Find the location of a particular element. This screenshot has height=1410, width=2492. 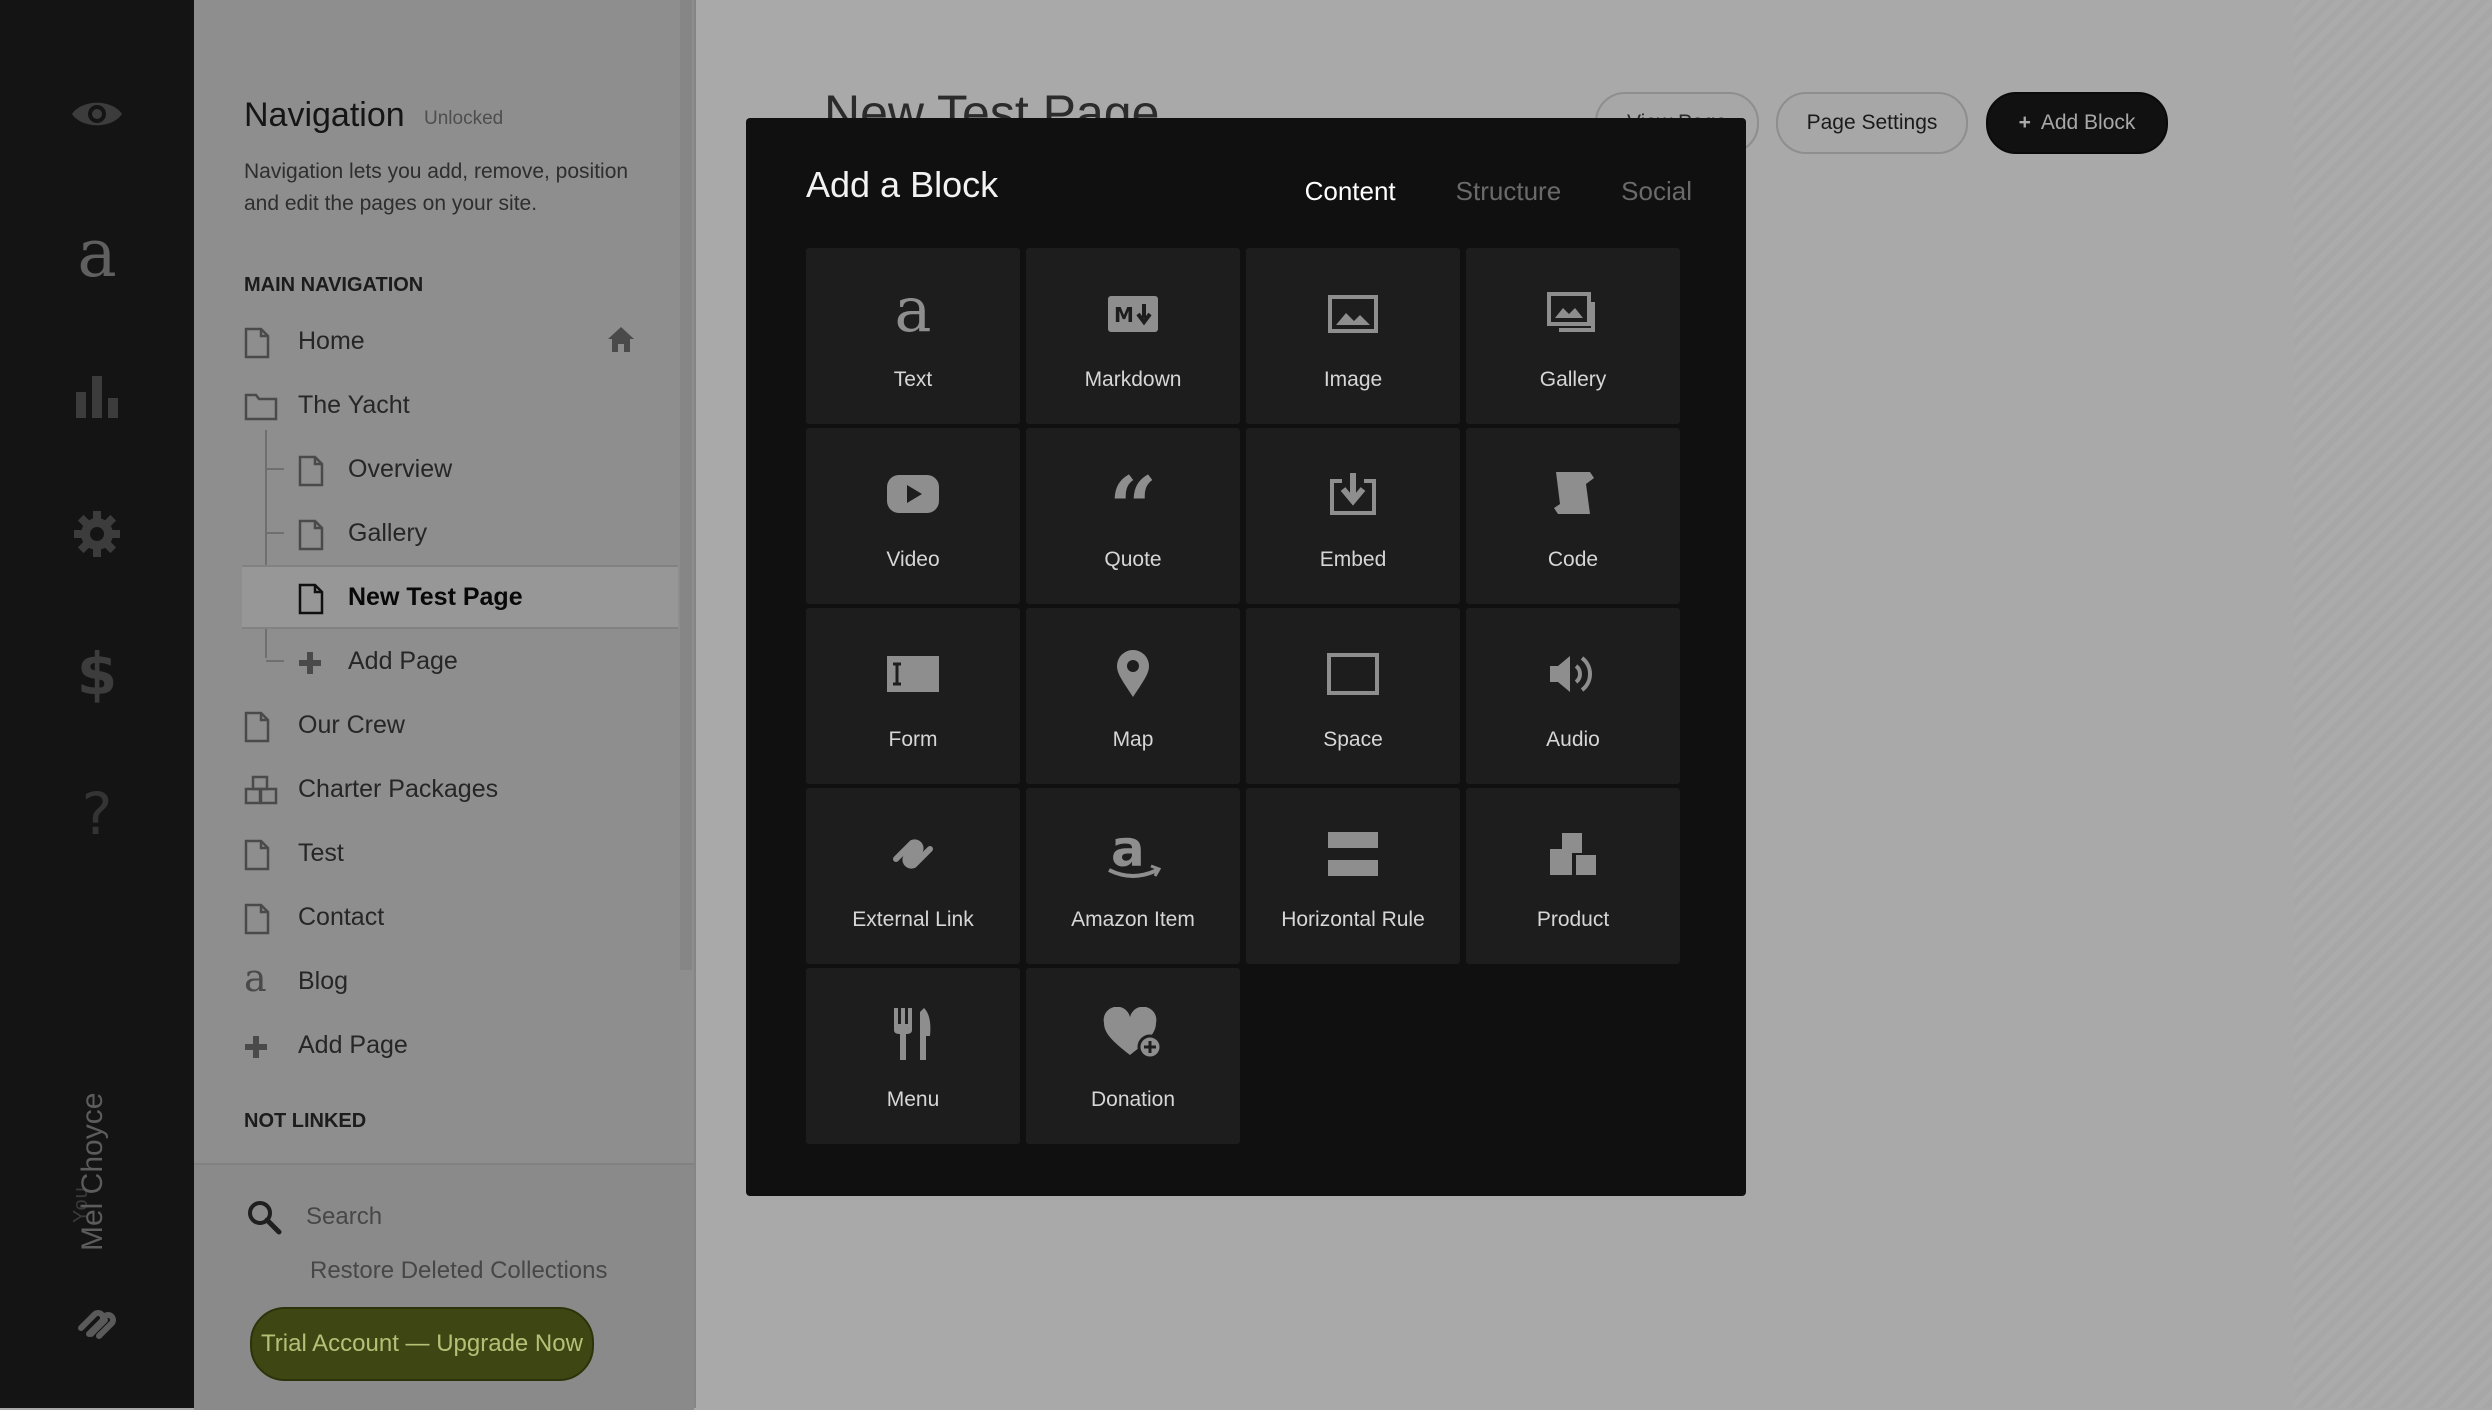

block-image: Image is located at coordinates (1353, 336).